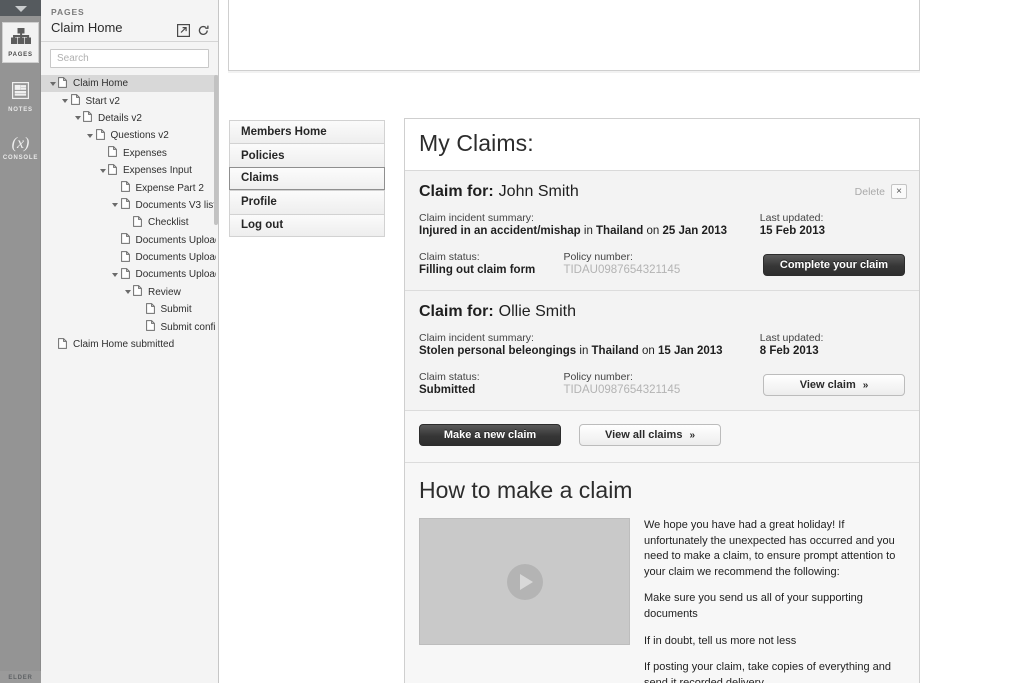 The width and height of the screenshot is (1024, 683). I want to click on play-triangle, so click(526, 581).